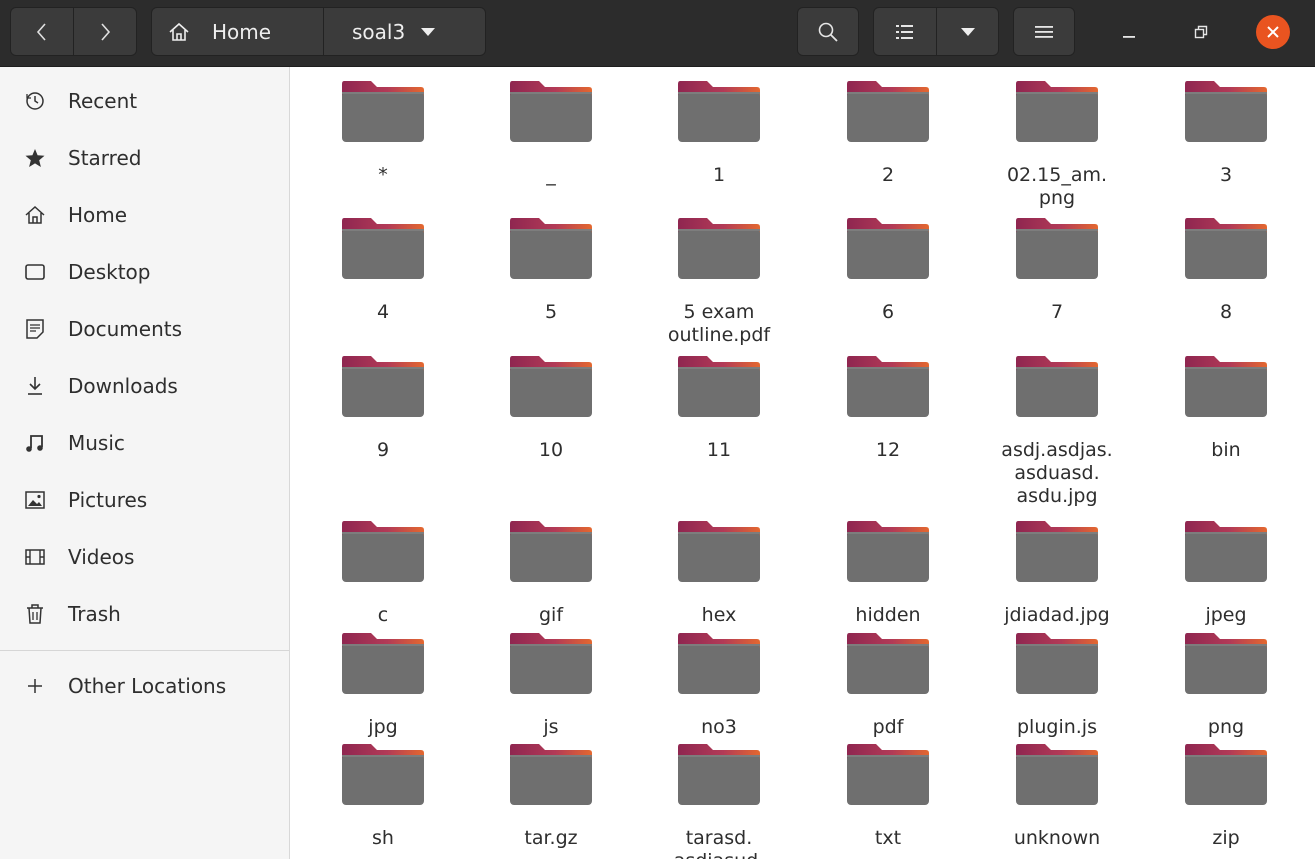 This screenshot has height=859, width=1315. Describe the element at coordinates (404, 31) in the screenshot. I see `breadcrumb-current: soal3` at that location.